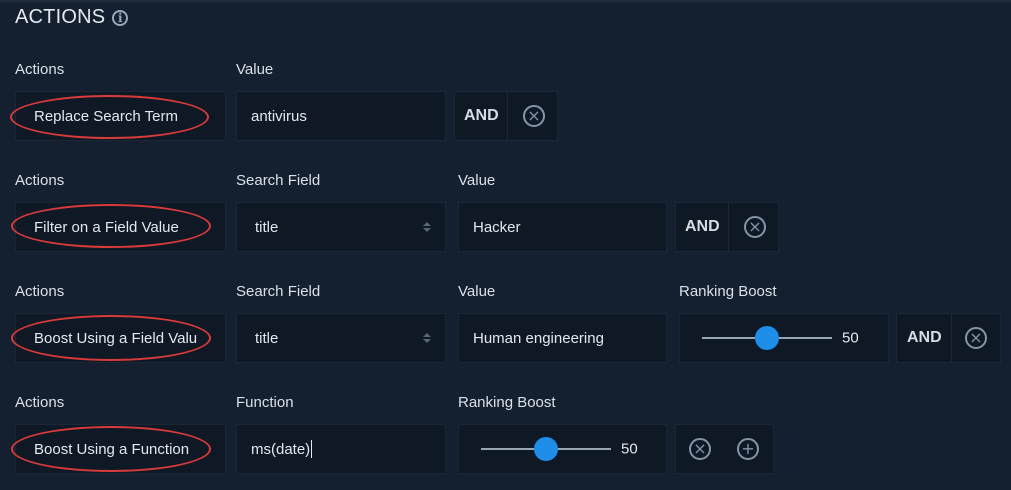 Image resolution: width=1011 pixels, height=490 pixels. Describe the element at coordinates (60, 17) in the screenshot. I see `section-title: ACTIONS` at that location.